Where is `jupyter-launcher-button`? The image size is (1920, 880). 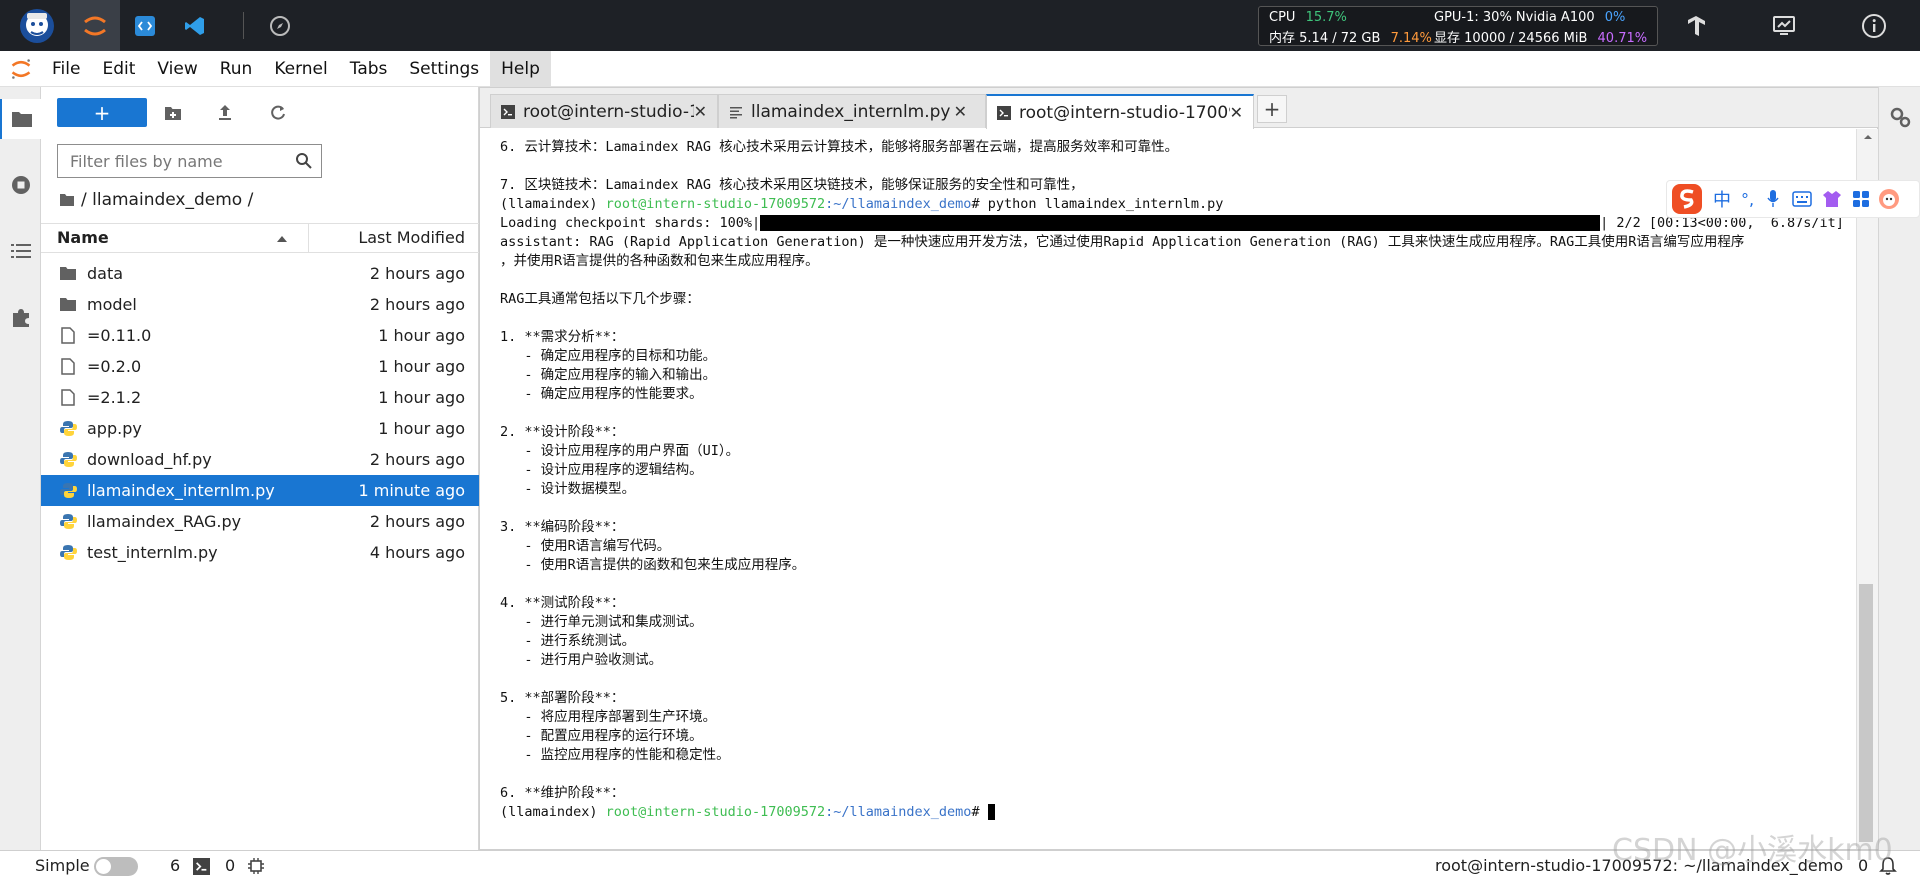 jupyter-launcher-button is located at coordinates (95, 25).